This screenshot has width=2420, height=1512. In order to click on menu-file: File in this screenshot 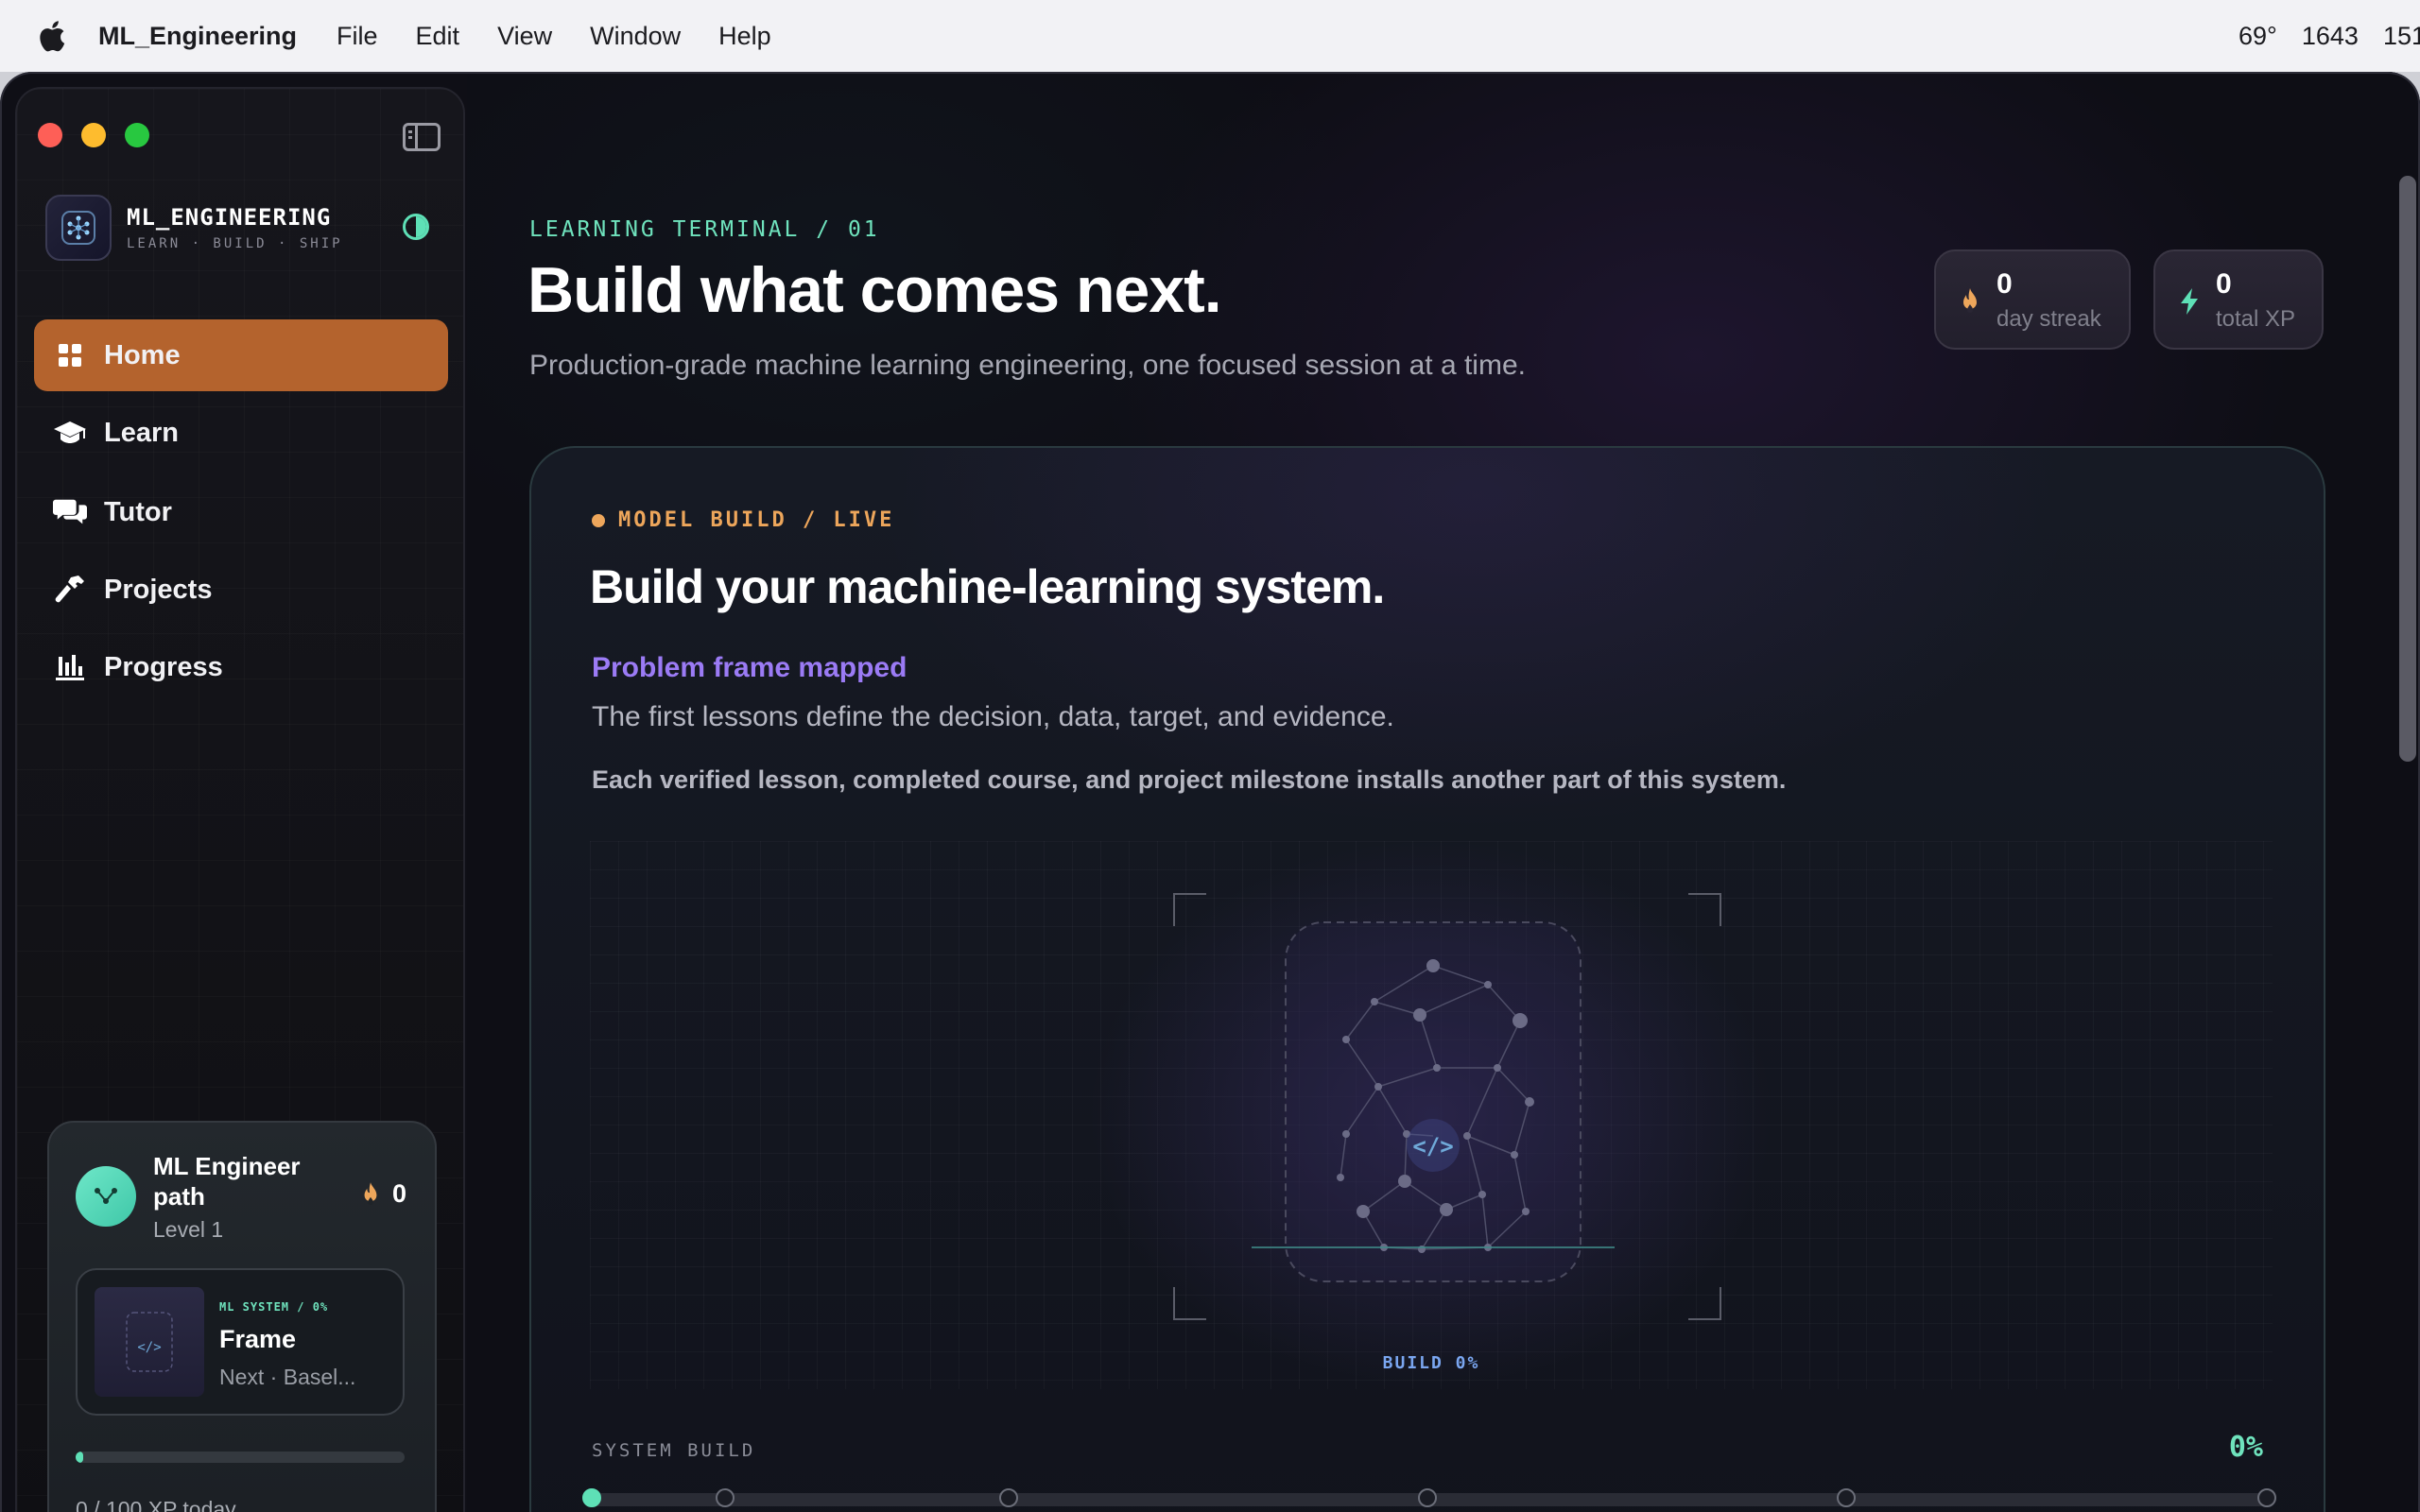, I will do `click(357, 36)`.